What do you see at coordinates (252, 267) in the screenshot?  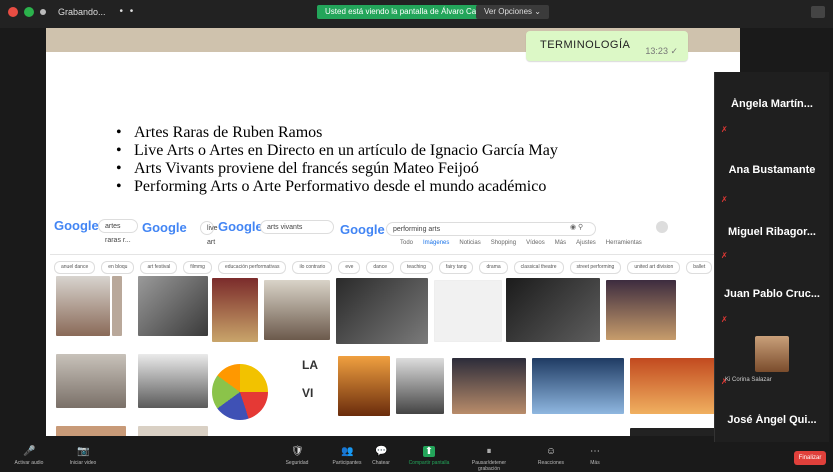 I see `filter-chip: educación performativas` at bounding box center [252, 267].